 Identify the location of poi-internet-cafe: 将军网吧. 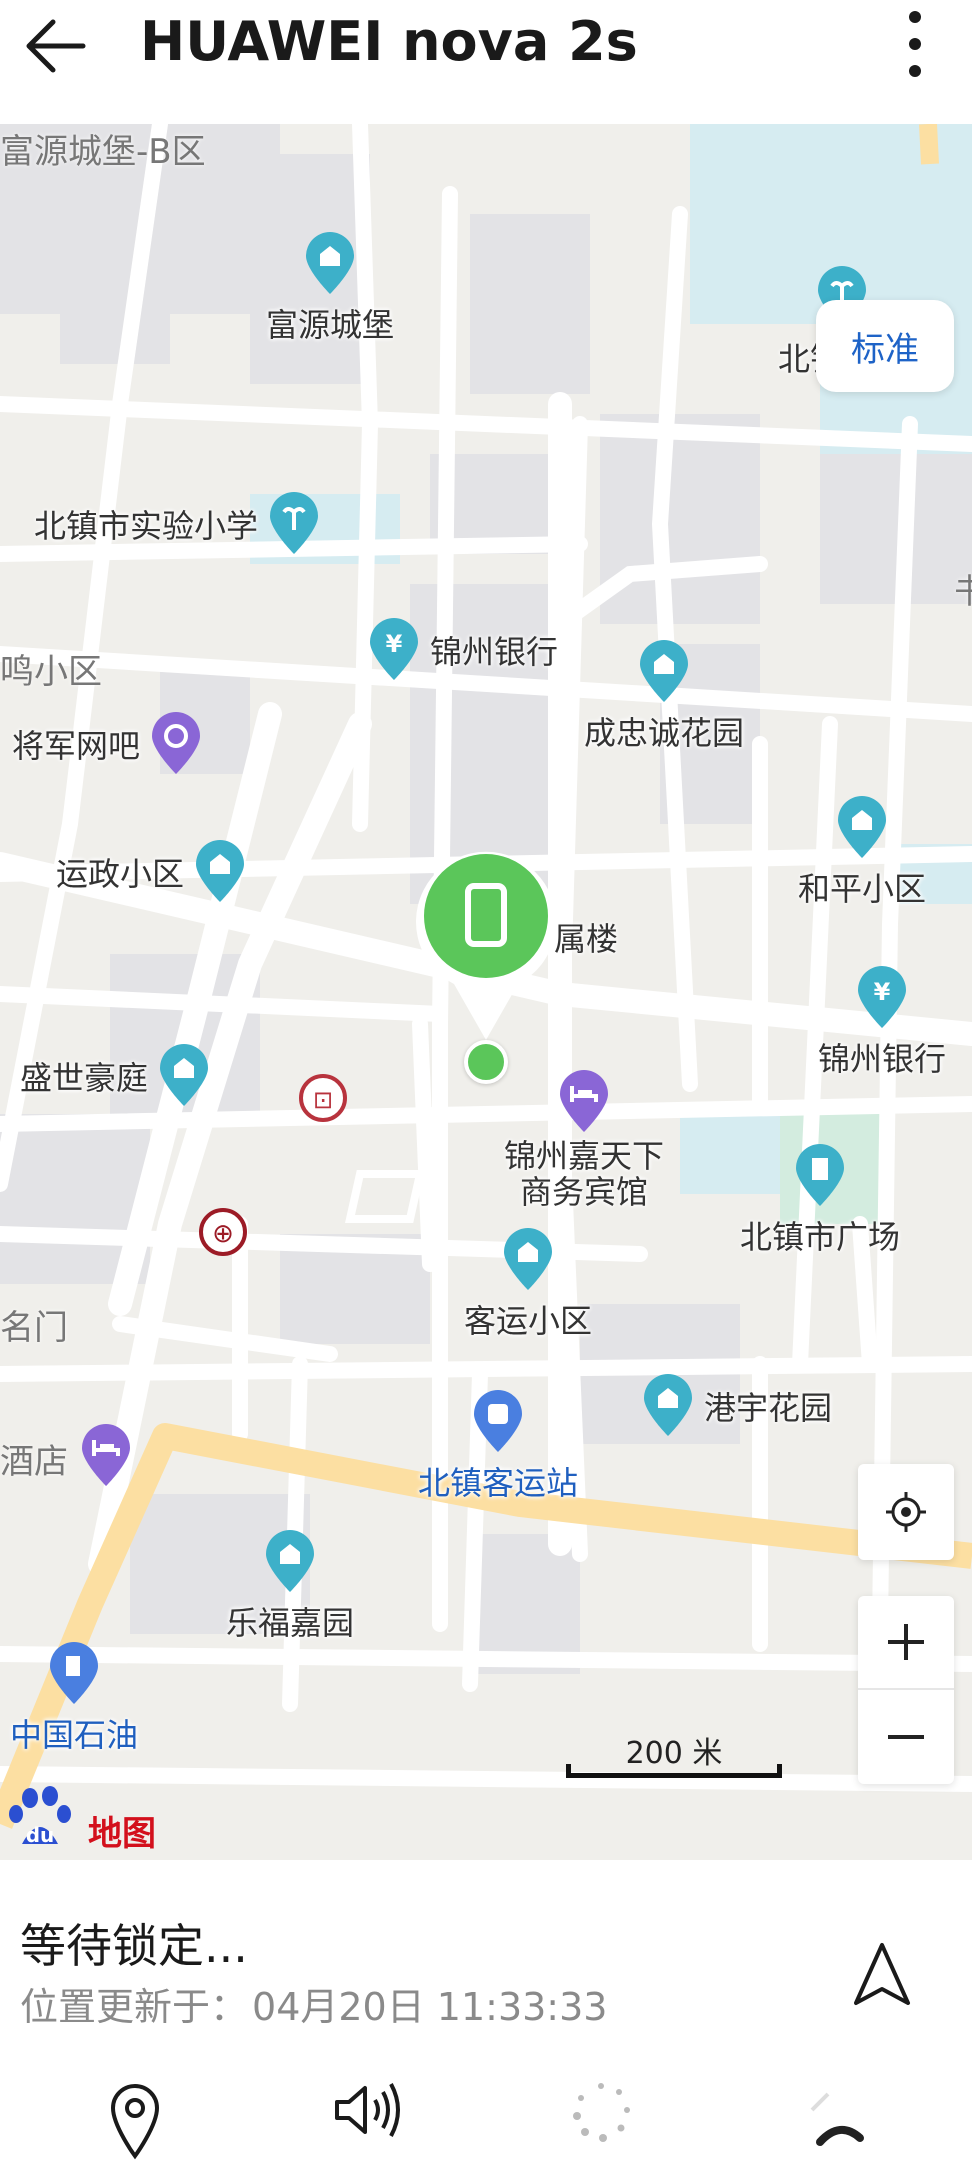
(108, 744).